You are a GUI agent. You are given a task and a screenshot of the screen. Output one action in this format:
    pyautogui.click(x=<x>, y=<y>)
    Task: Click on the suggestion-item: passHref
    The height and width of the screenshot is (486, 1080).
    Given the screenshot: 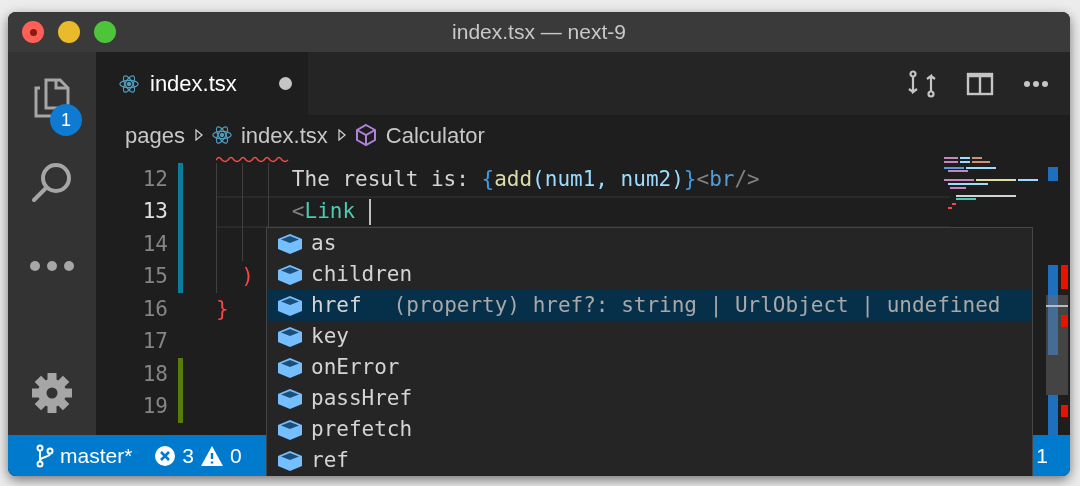 What is the action you would take?
    pyautogui.click(x=649, y=398)
    